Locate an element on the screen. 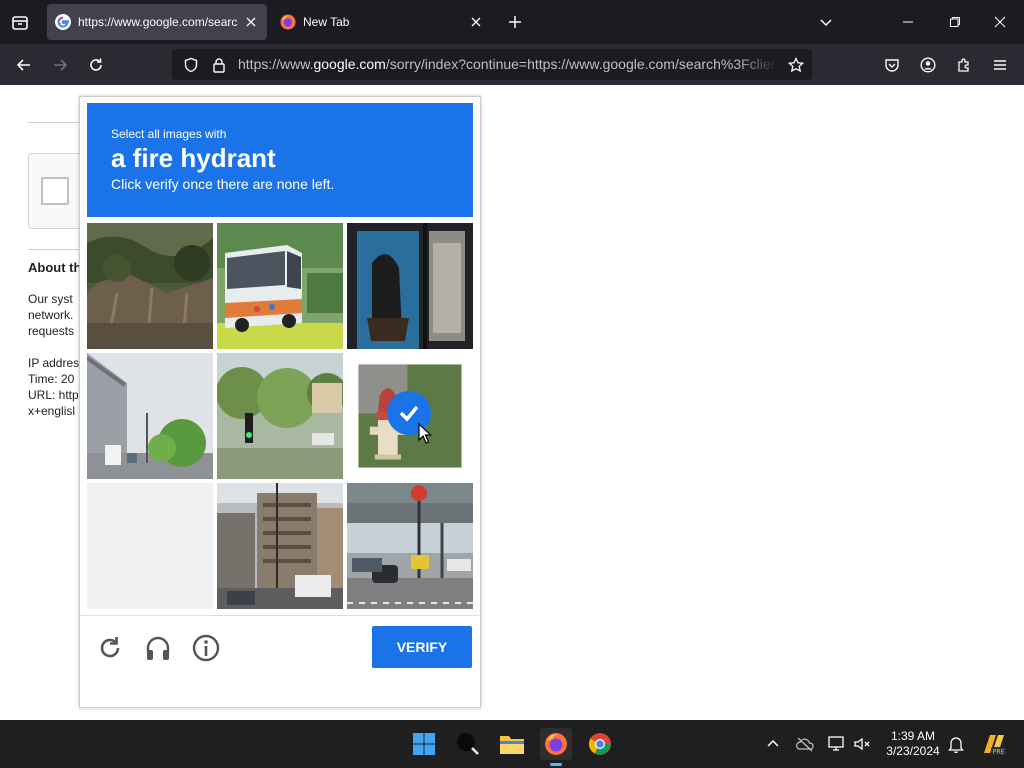 The width and height of the screenshot is (1024, 768). account-icon is located at coordinates (928, 65).